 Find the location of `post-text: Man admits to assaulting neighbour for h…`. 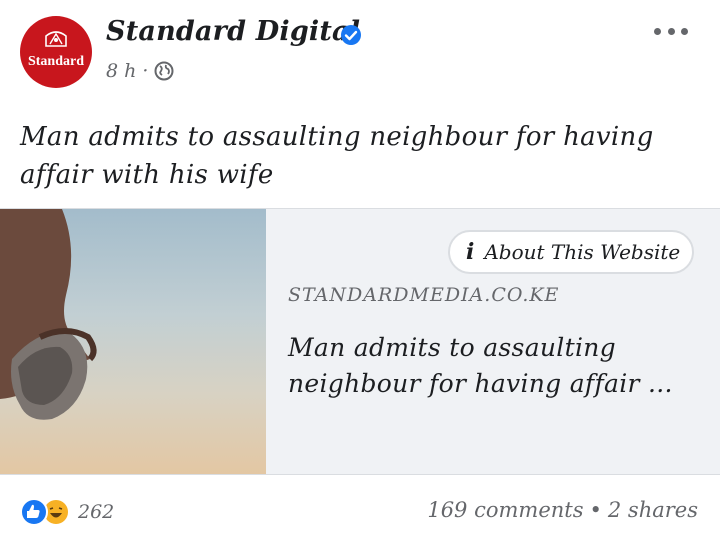

post-text: Man admits to assaulting neighbour for h… is located at coordinates (337, 156).